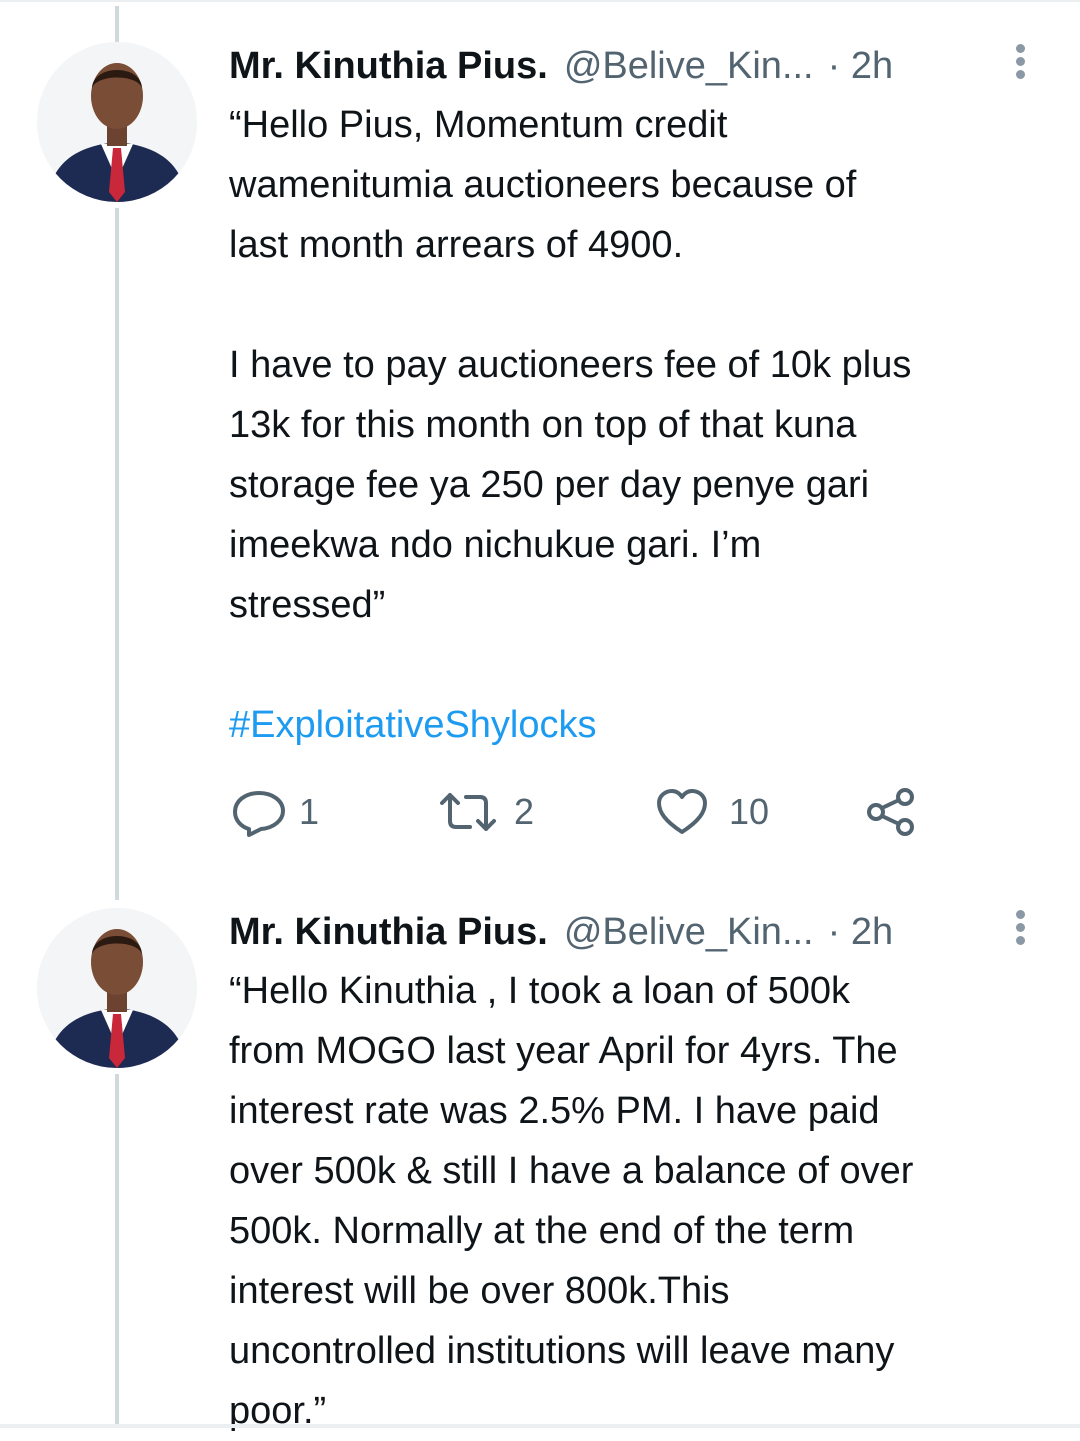 This screenshot has height=1441, width=1080. Describe the element at coordinates (413, 725) in the screenshot. I see `hashtag-link: #ExploitativeShylocks` at that location.